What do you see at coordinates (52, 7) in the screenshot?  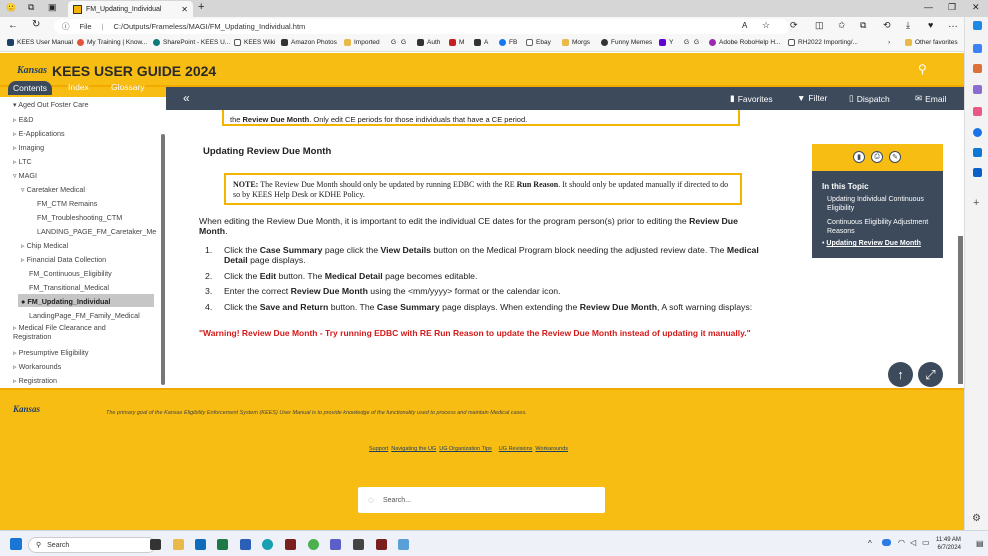 I see `tab-actions-icon: ▣` at bounding box center [52, 7].